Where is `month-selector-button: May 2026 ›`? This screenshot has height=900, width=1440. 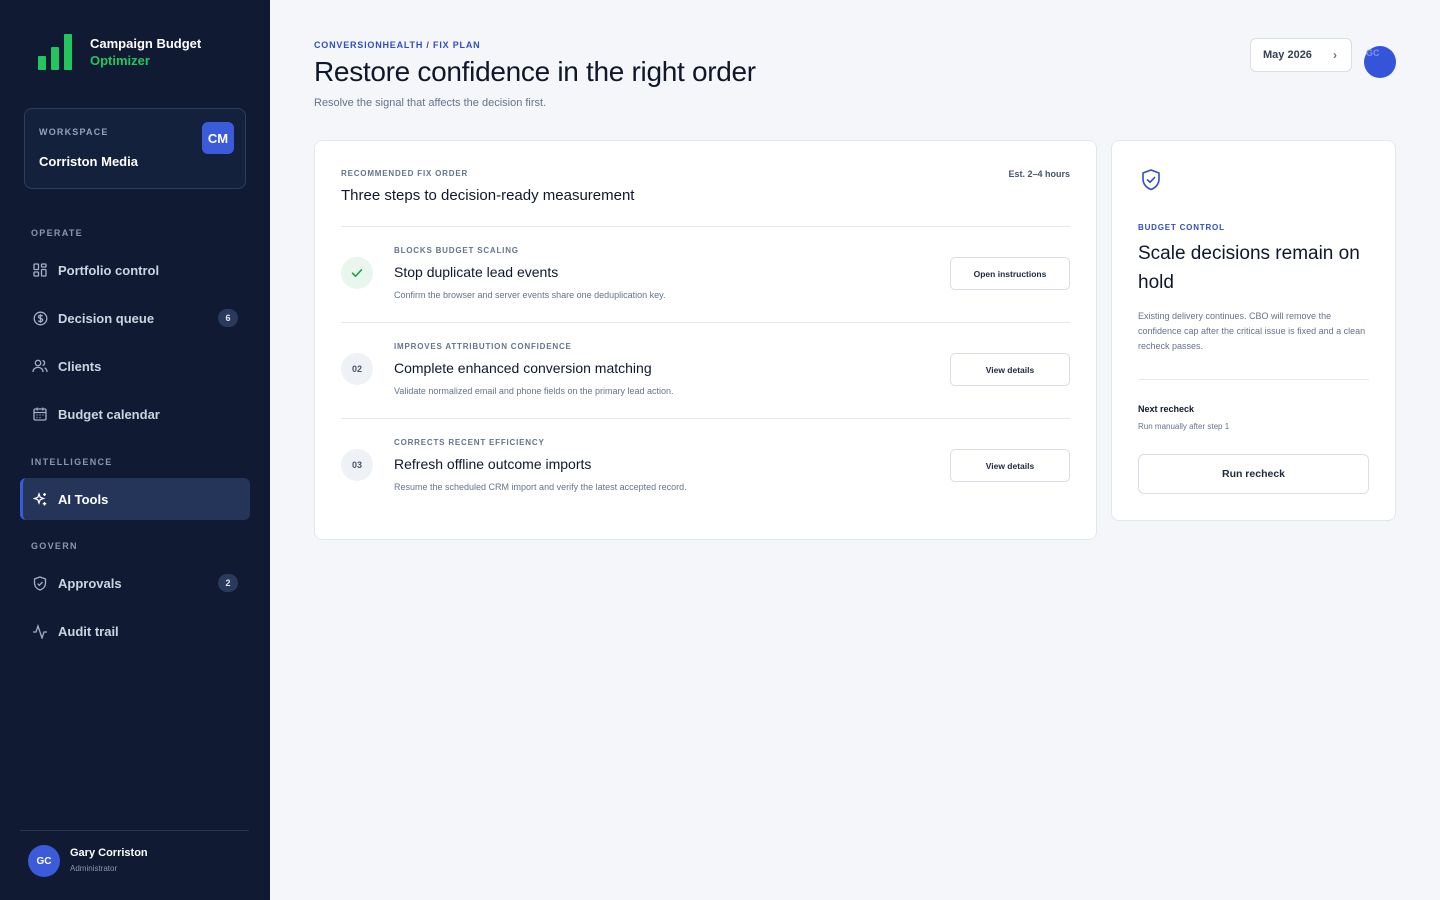 month-selector-button: May 2026 › is located at coordinates (1301, 55).